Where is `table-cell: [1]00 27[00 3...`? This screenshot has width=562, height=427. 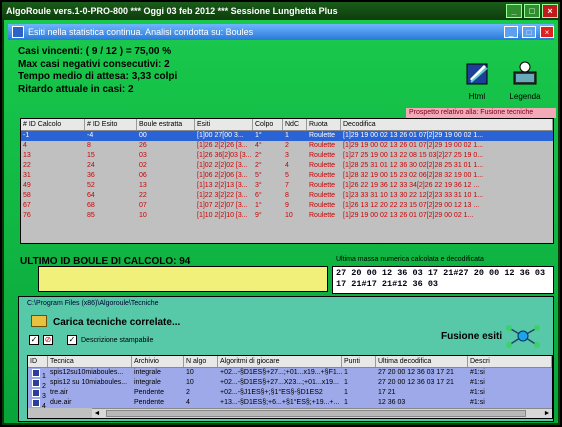
table-cell: [1]00 27[00 3... is located at coordinates (220, 135).